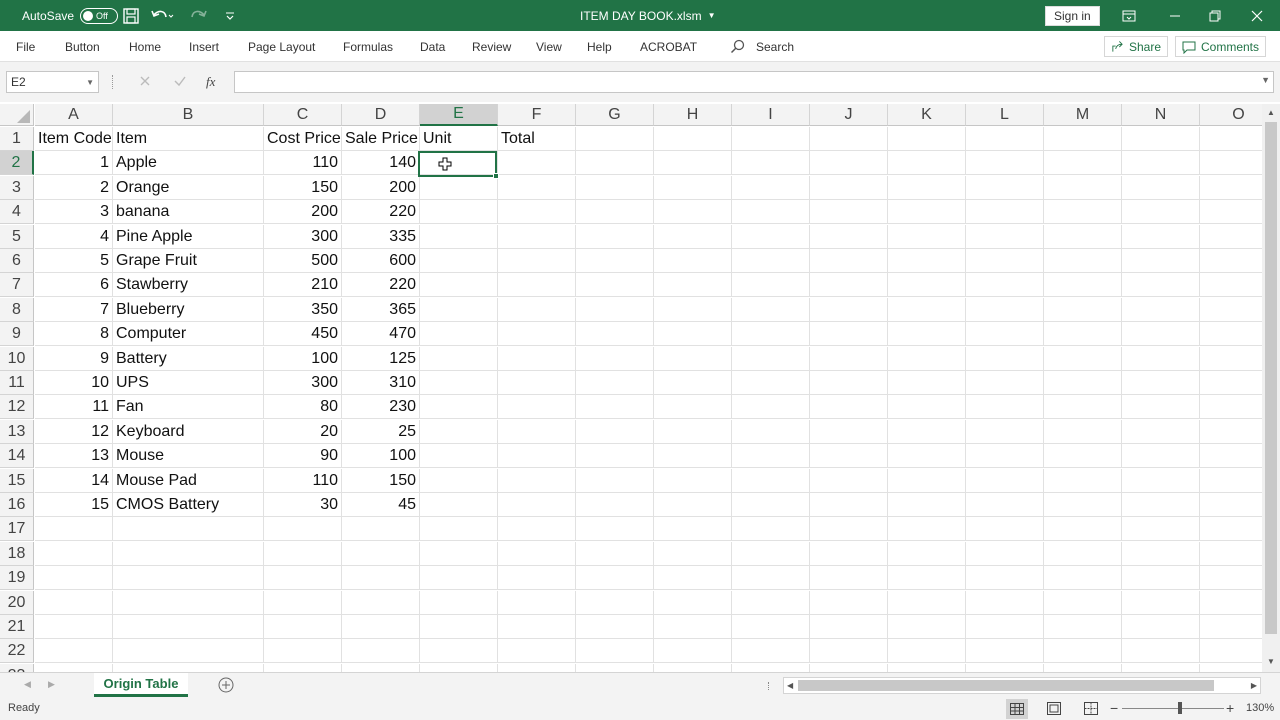  Describe the element at coordinates (849, 139) in the screenshot. I see `cell-j1` at that location.